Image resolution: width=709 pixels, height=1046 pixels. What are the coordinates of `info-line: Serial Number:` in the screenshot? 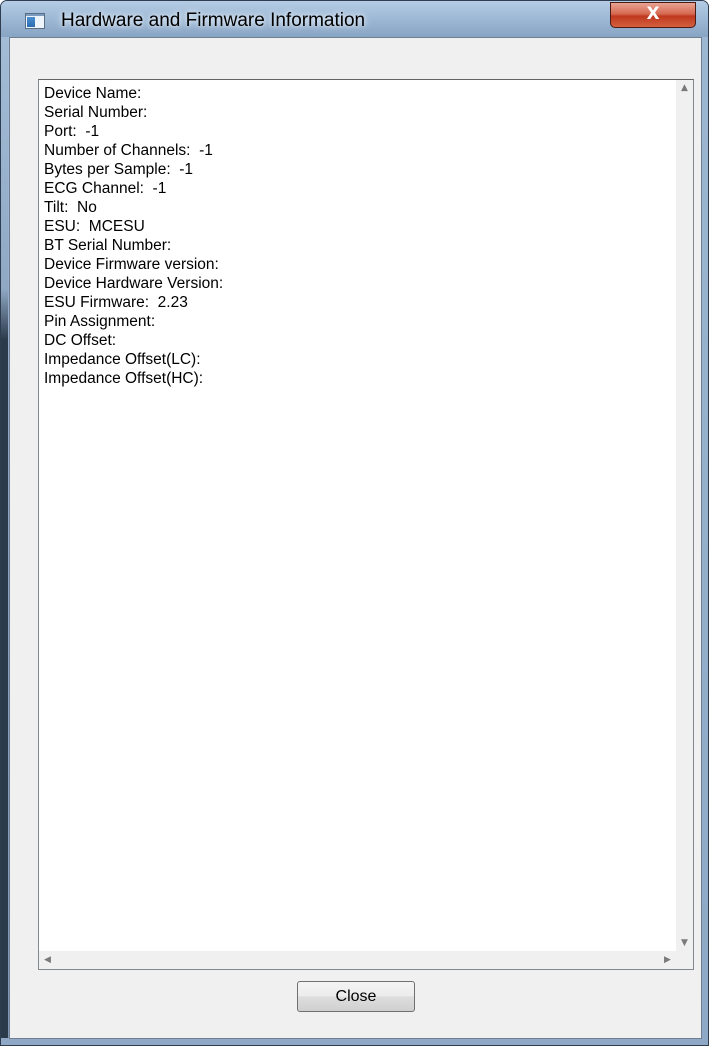 It's located at (96, 112).